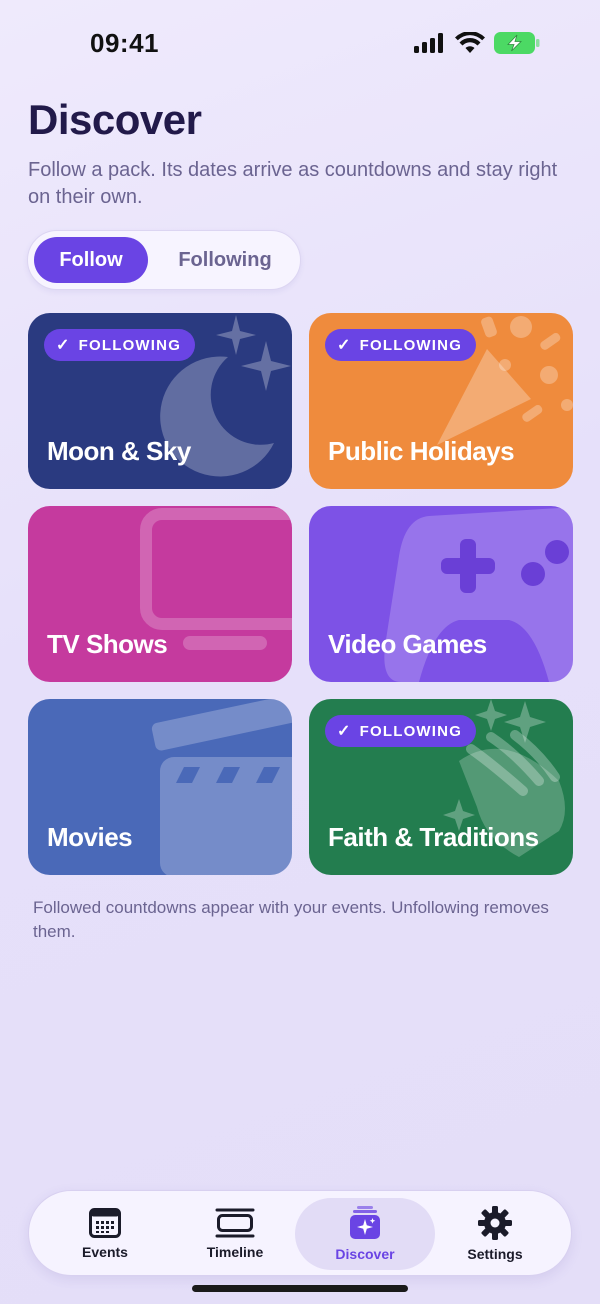 The width and height of the screenshot is (600, 1304). I want to click on tab-timeline: Timeline, so click(235, 1234).